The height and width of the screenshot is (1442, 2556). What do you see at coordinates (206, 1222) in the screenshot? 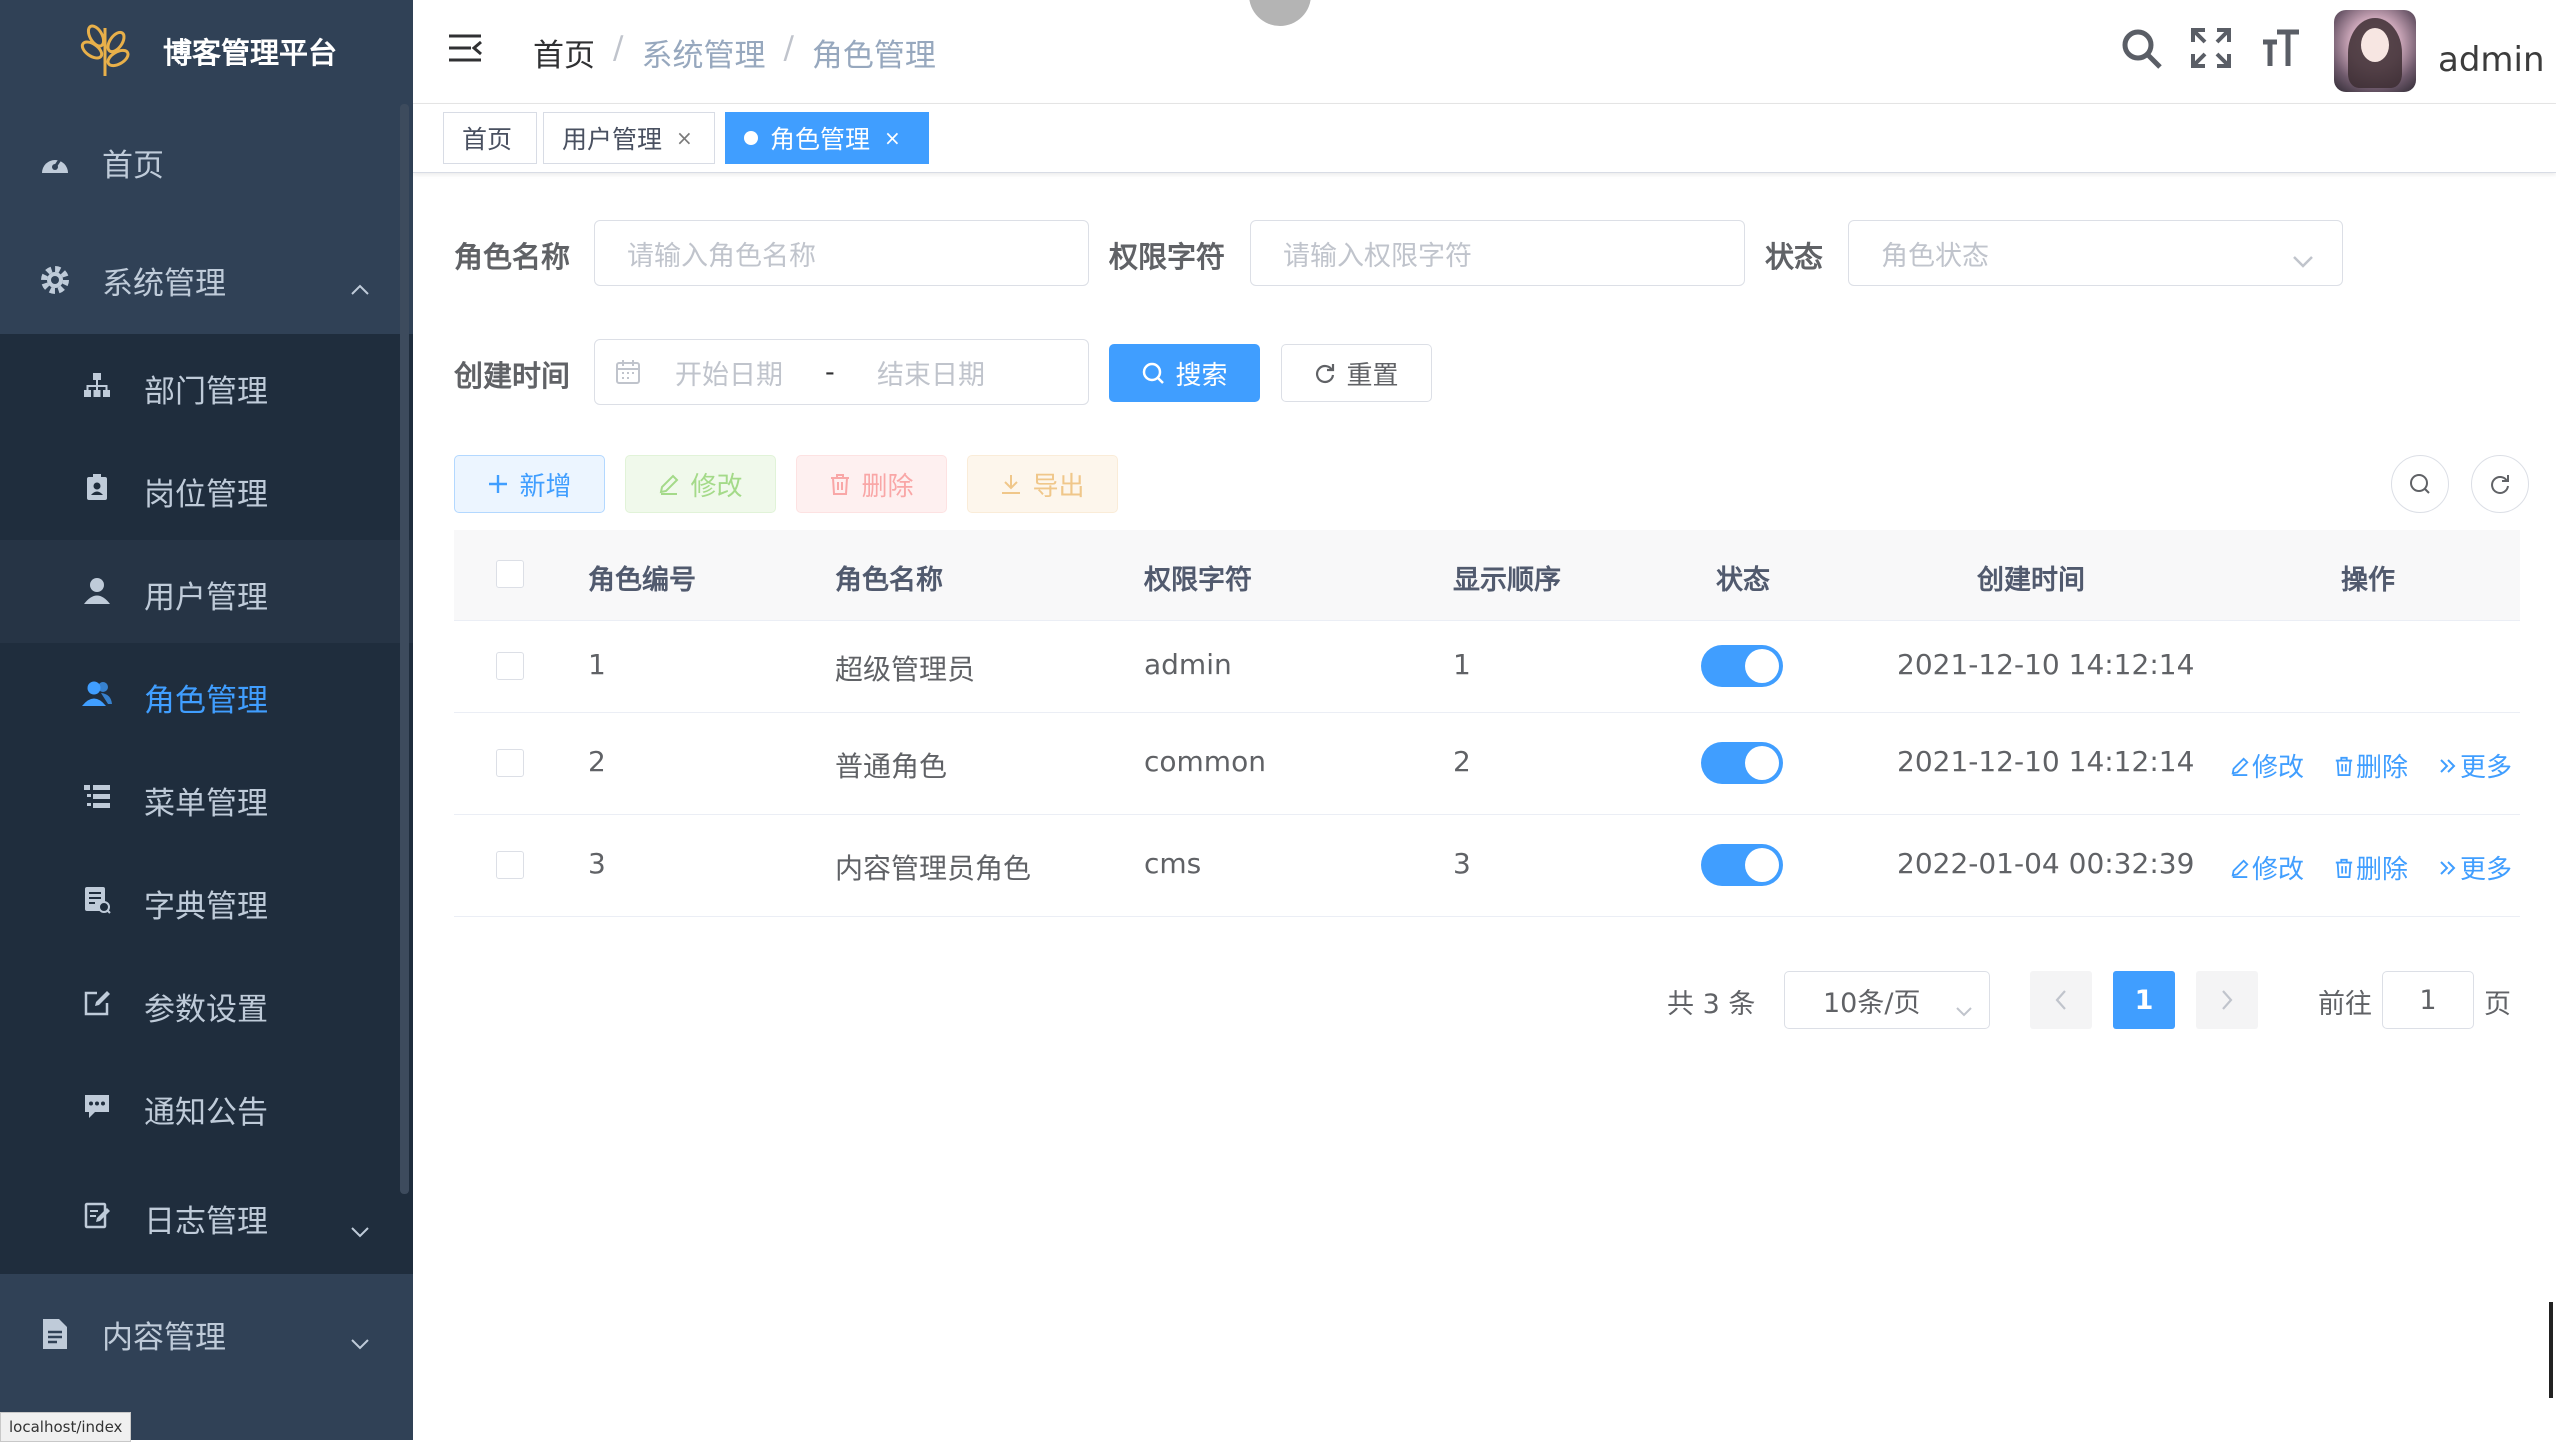
I see `sidebar-item-label: 日志管理` at bounding box center [206, 1222].